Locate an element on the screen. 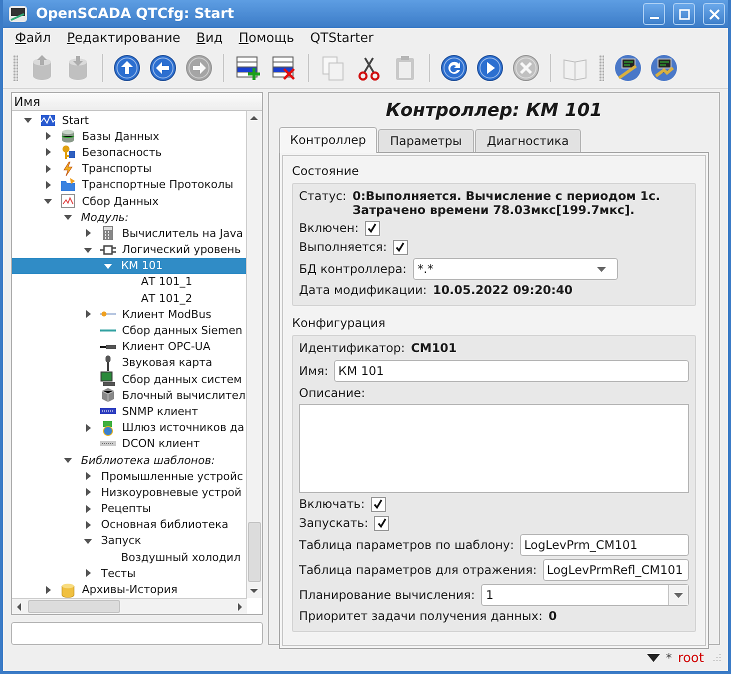 This screenshot has width=731, height=674. tree-item: АТ 101_1 is located at coordinates (129, 282).